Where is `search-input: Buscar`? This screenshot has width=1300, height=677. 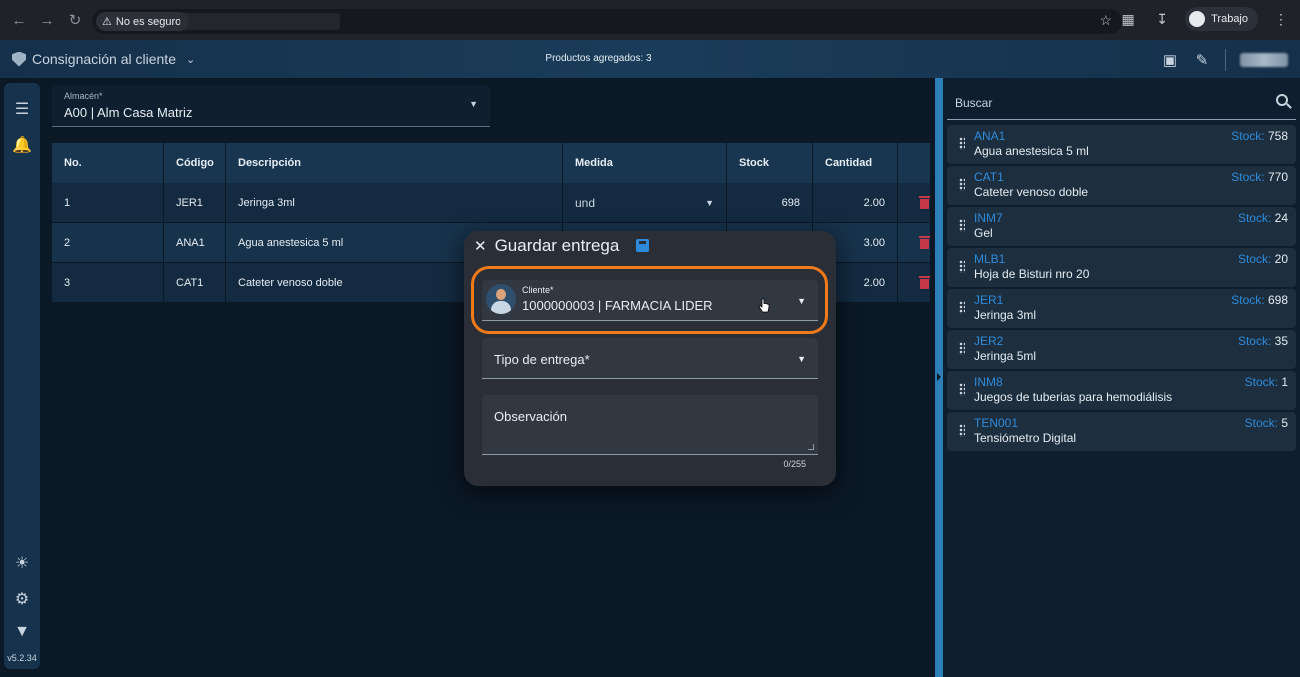 search-input: Buscar is located at coordinates (1121, 101).